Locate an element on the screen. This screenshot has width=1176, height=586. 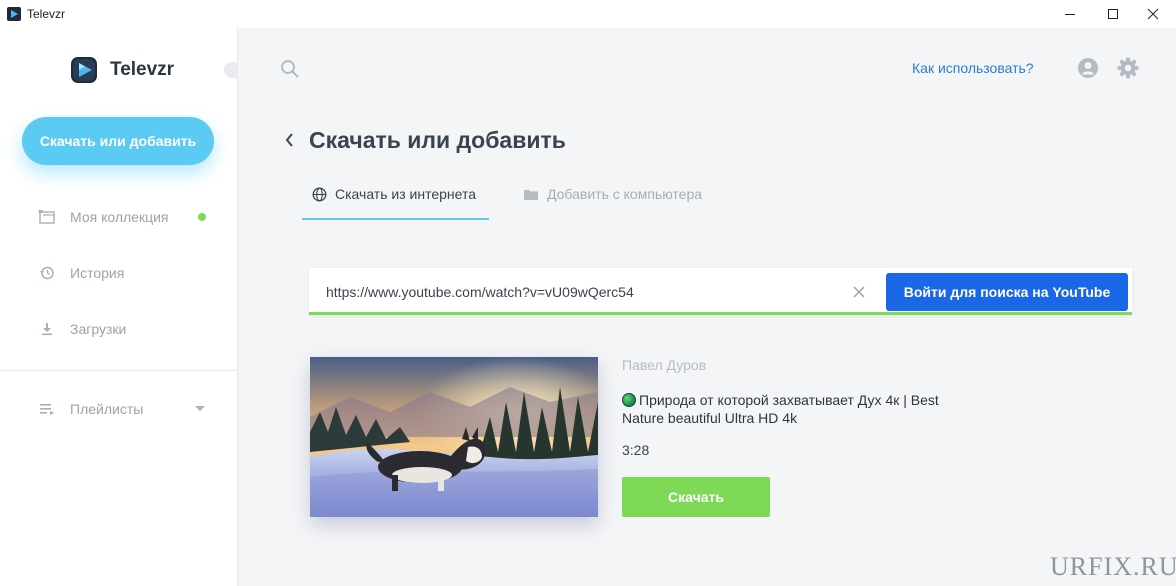
close-button is located at coordinates (1153, 14).